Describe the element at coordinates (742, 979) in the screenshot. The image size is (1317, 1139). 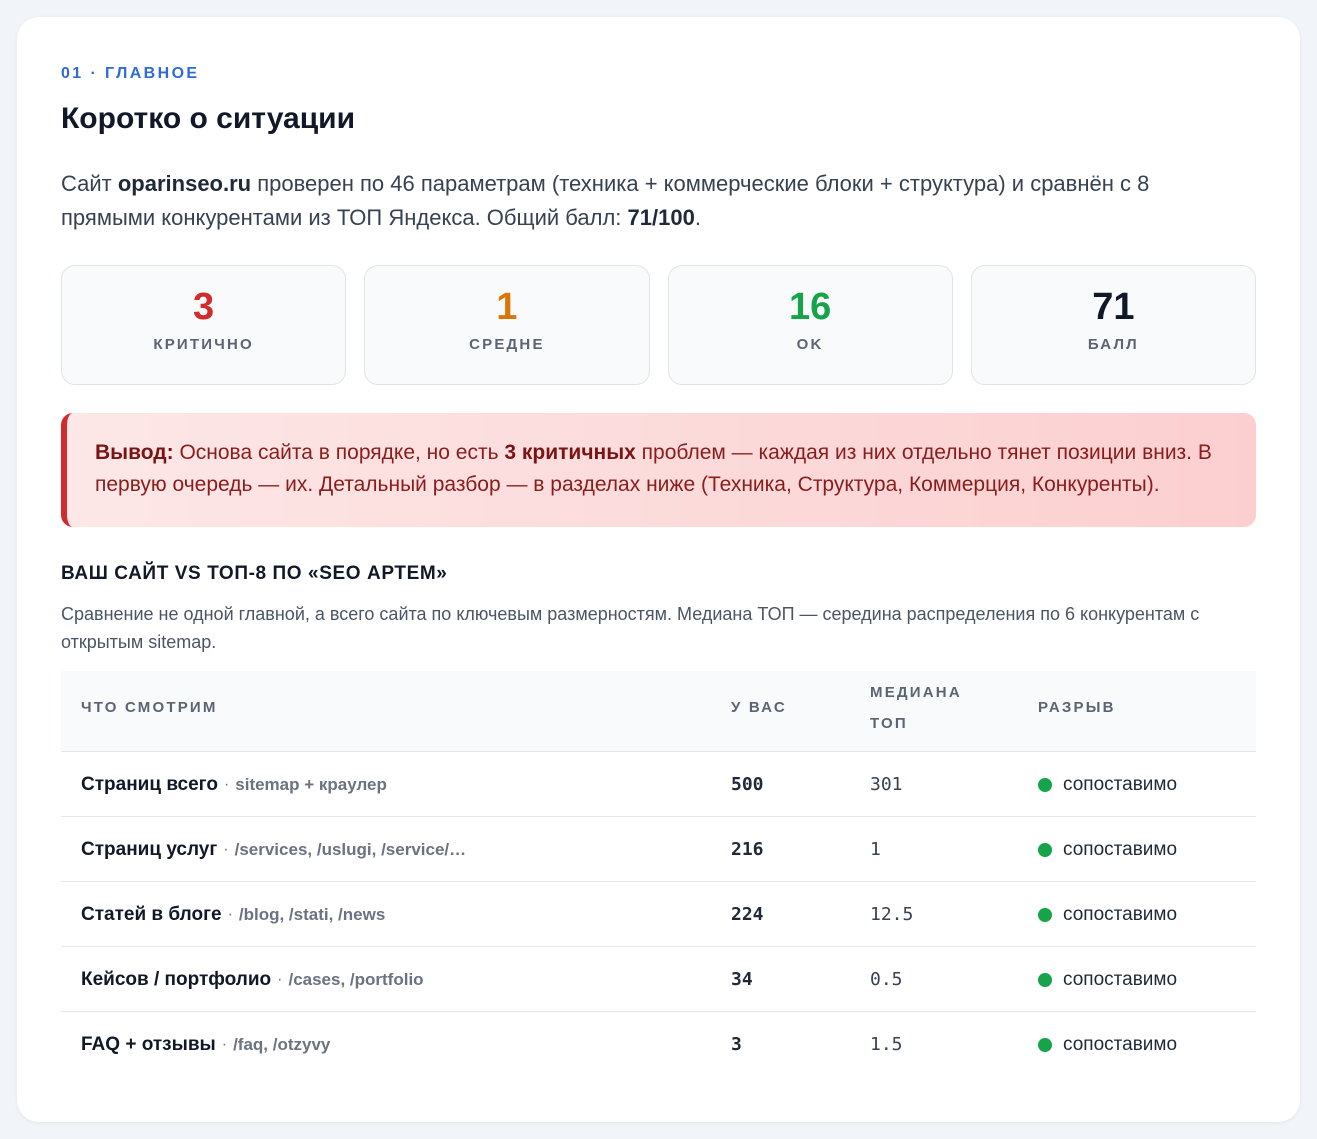
I see `row-yours: 34` at that location.